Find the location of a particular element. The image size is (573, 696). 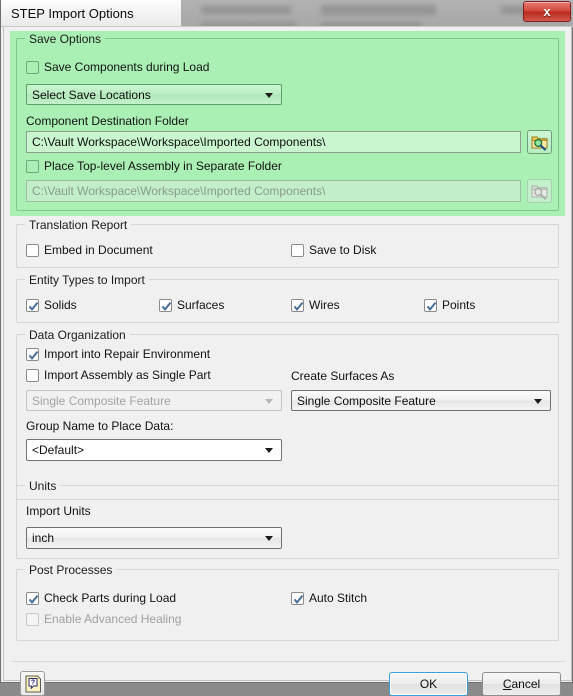

checkbox-label: Wires is located at coordinates (324, 305).